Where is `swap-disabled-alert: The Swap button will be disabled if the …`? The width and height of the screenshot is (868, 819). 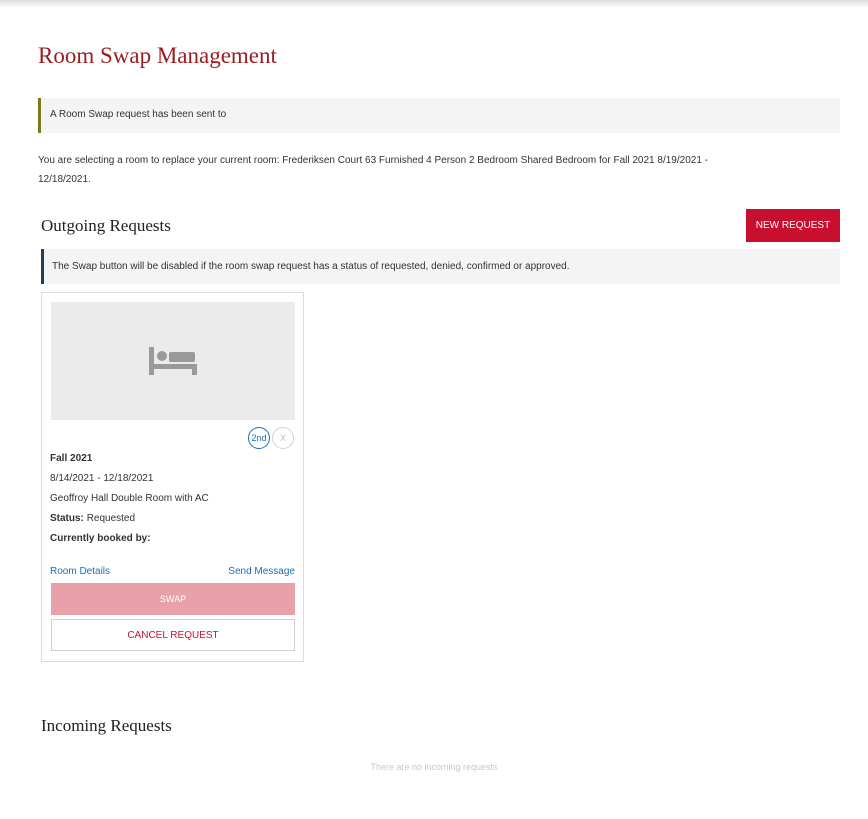 swap-disabled-alert: The Swap button will be disabled if the … is located at coordinates (440, 266).